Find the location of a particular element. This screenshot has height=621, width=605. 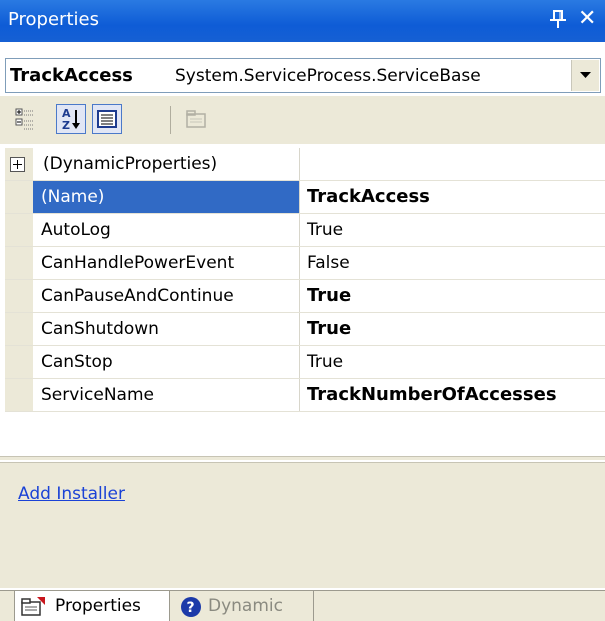

properties-list-icon is located at coordinates (107, 119).